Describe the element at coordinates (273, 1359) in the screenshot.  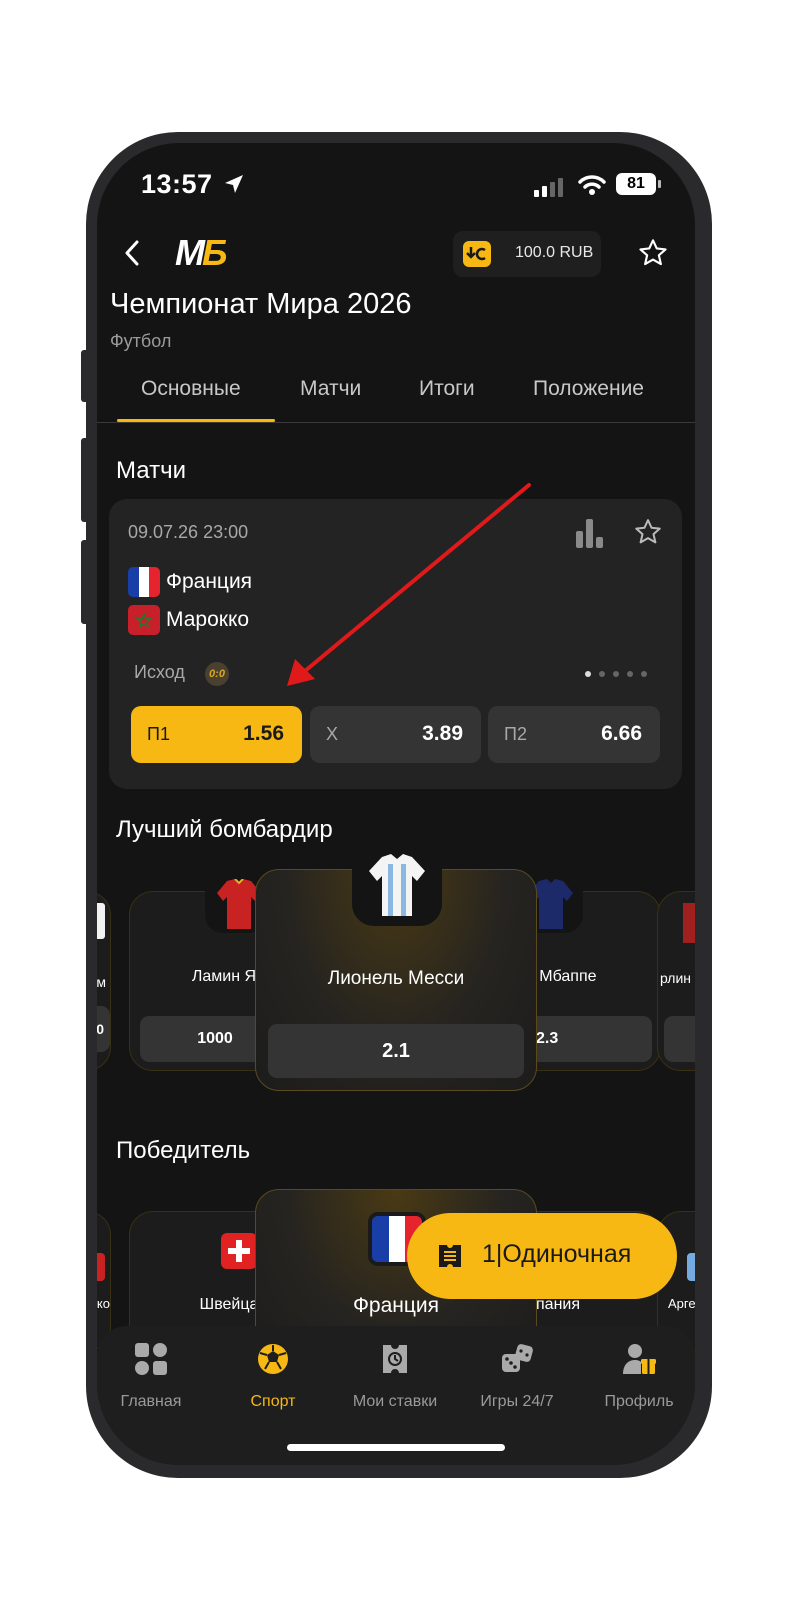
I see `football-icon` at that location.